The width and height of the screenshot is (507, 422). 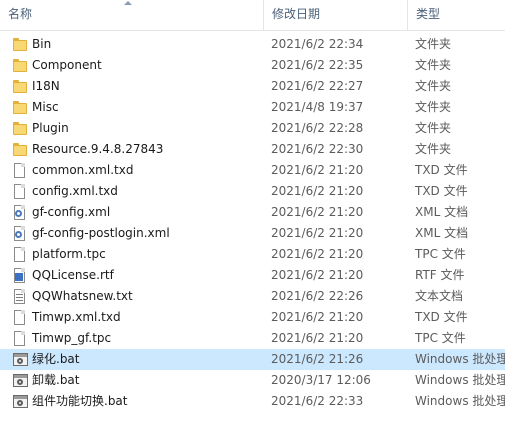 I want to click on modified-date: 2021/6/2 22:26, so click(x=317, y=296).